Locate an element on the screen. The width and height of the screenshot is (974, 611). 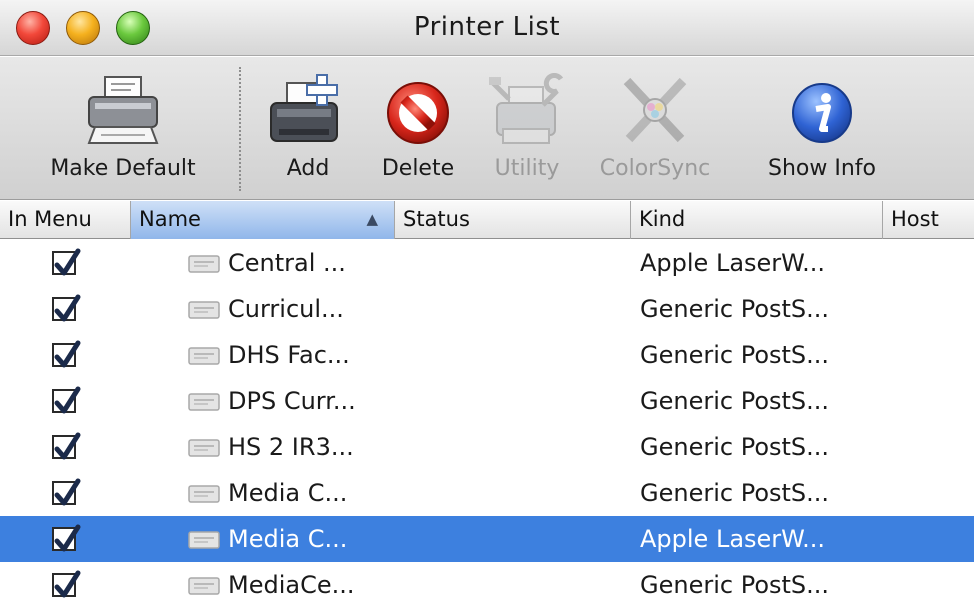
table-header: In Menu Name ▲ Status Kind Host is located at coordinates (487, 220).